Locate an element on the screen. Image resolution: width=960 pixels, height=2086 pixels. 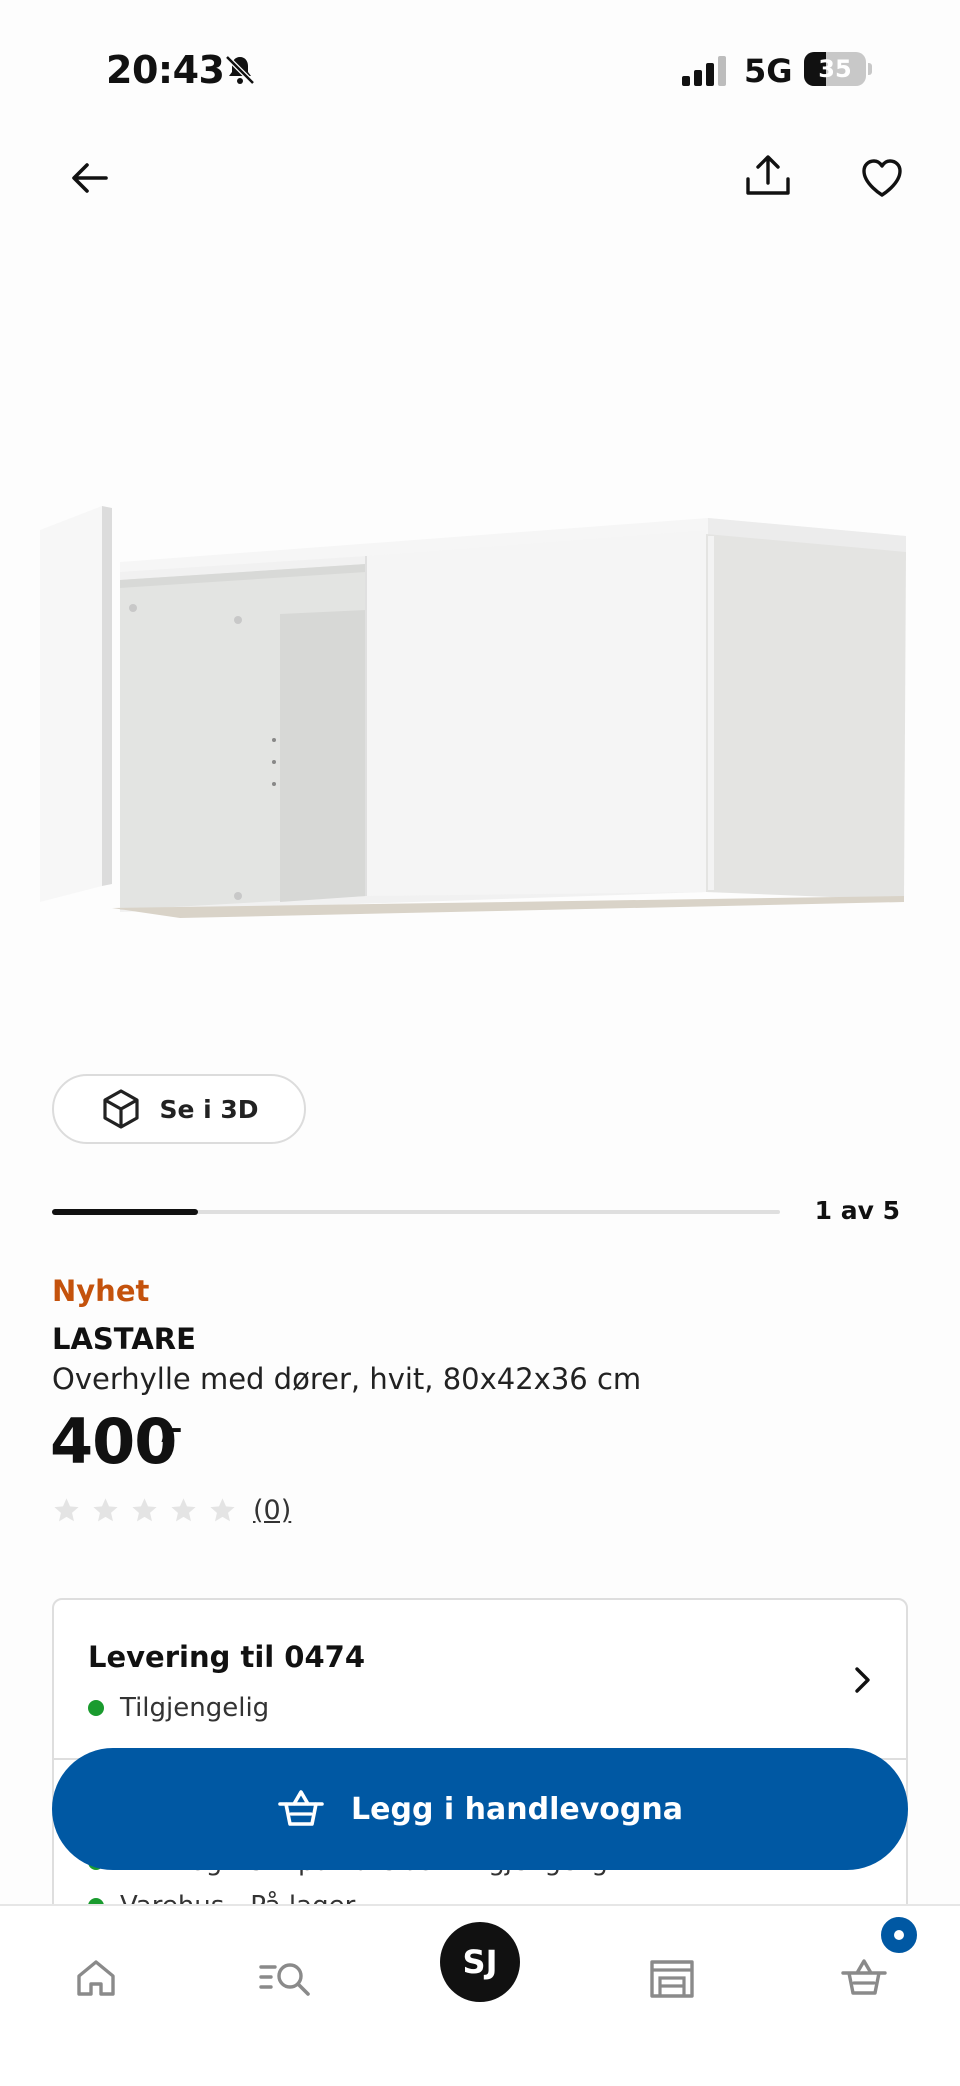
status-bar: 20:43 5G 35 is located at coordinates (480, 70).